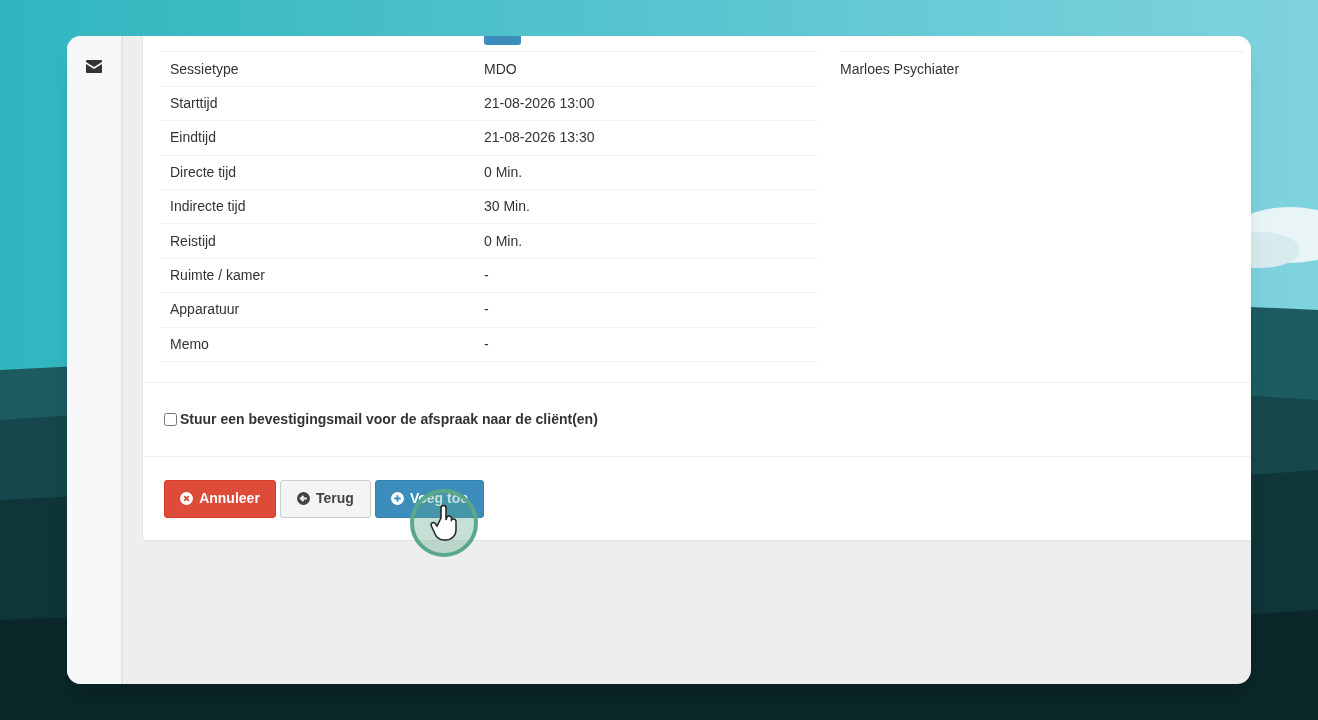  I want to click on field-label: Ruimte / kamer, so click(218, 275).